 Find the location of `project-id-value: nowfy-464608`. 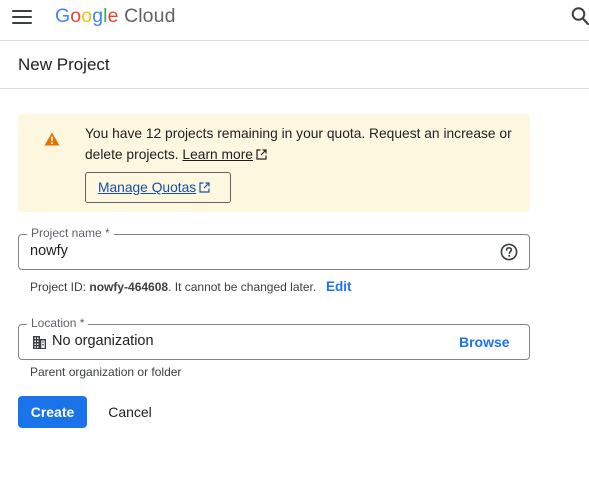

project-id-value: nowfy-464608 is located at coordinates (129, 287).